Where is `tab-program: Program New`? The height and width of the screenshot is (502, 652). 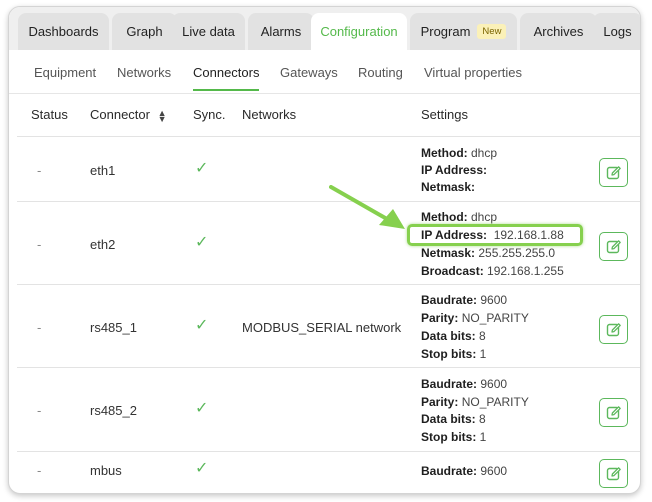 tab-program: Program New is located at coordinates (463, 31).